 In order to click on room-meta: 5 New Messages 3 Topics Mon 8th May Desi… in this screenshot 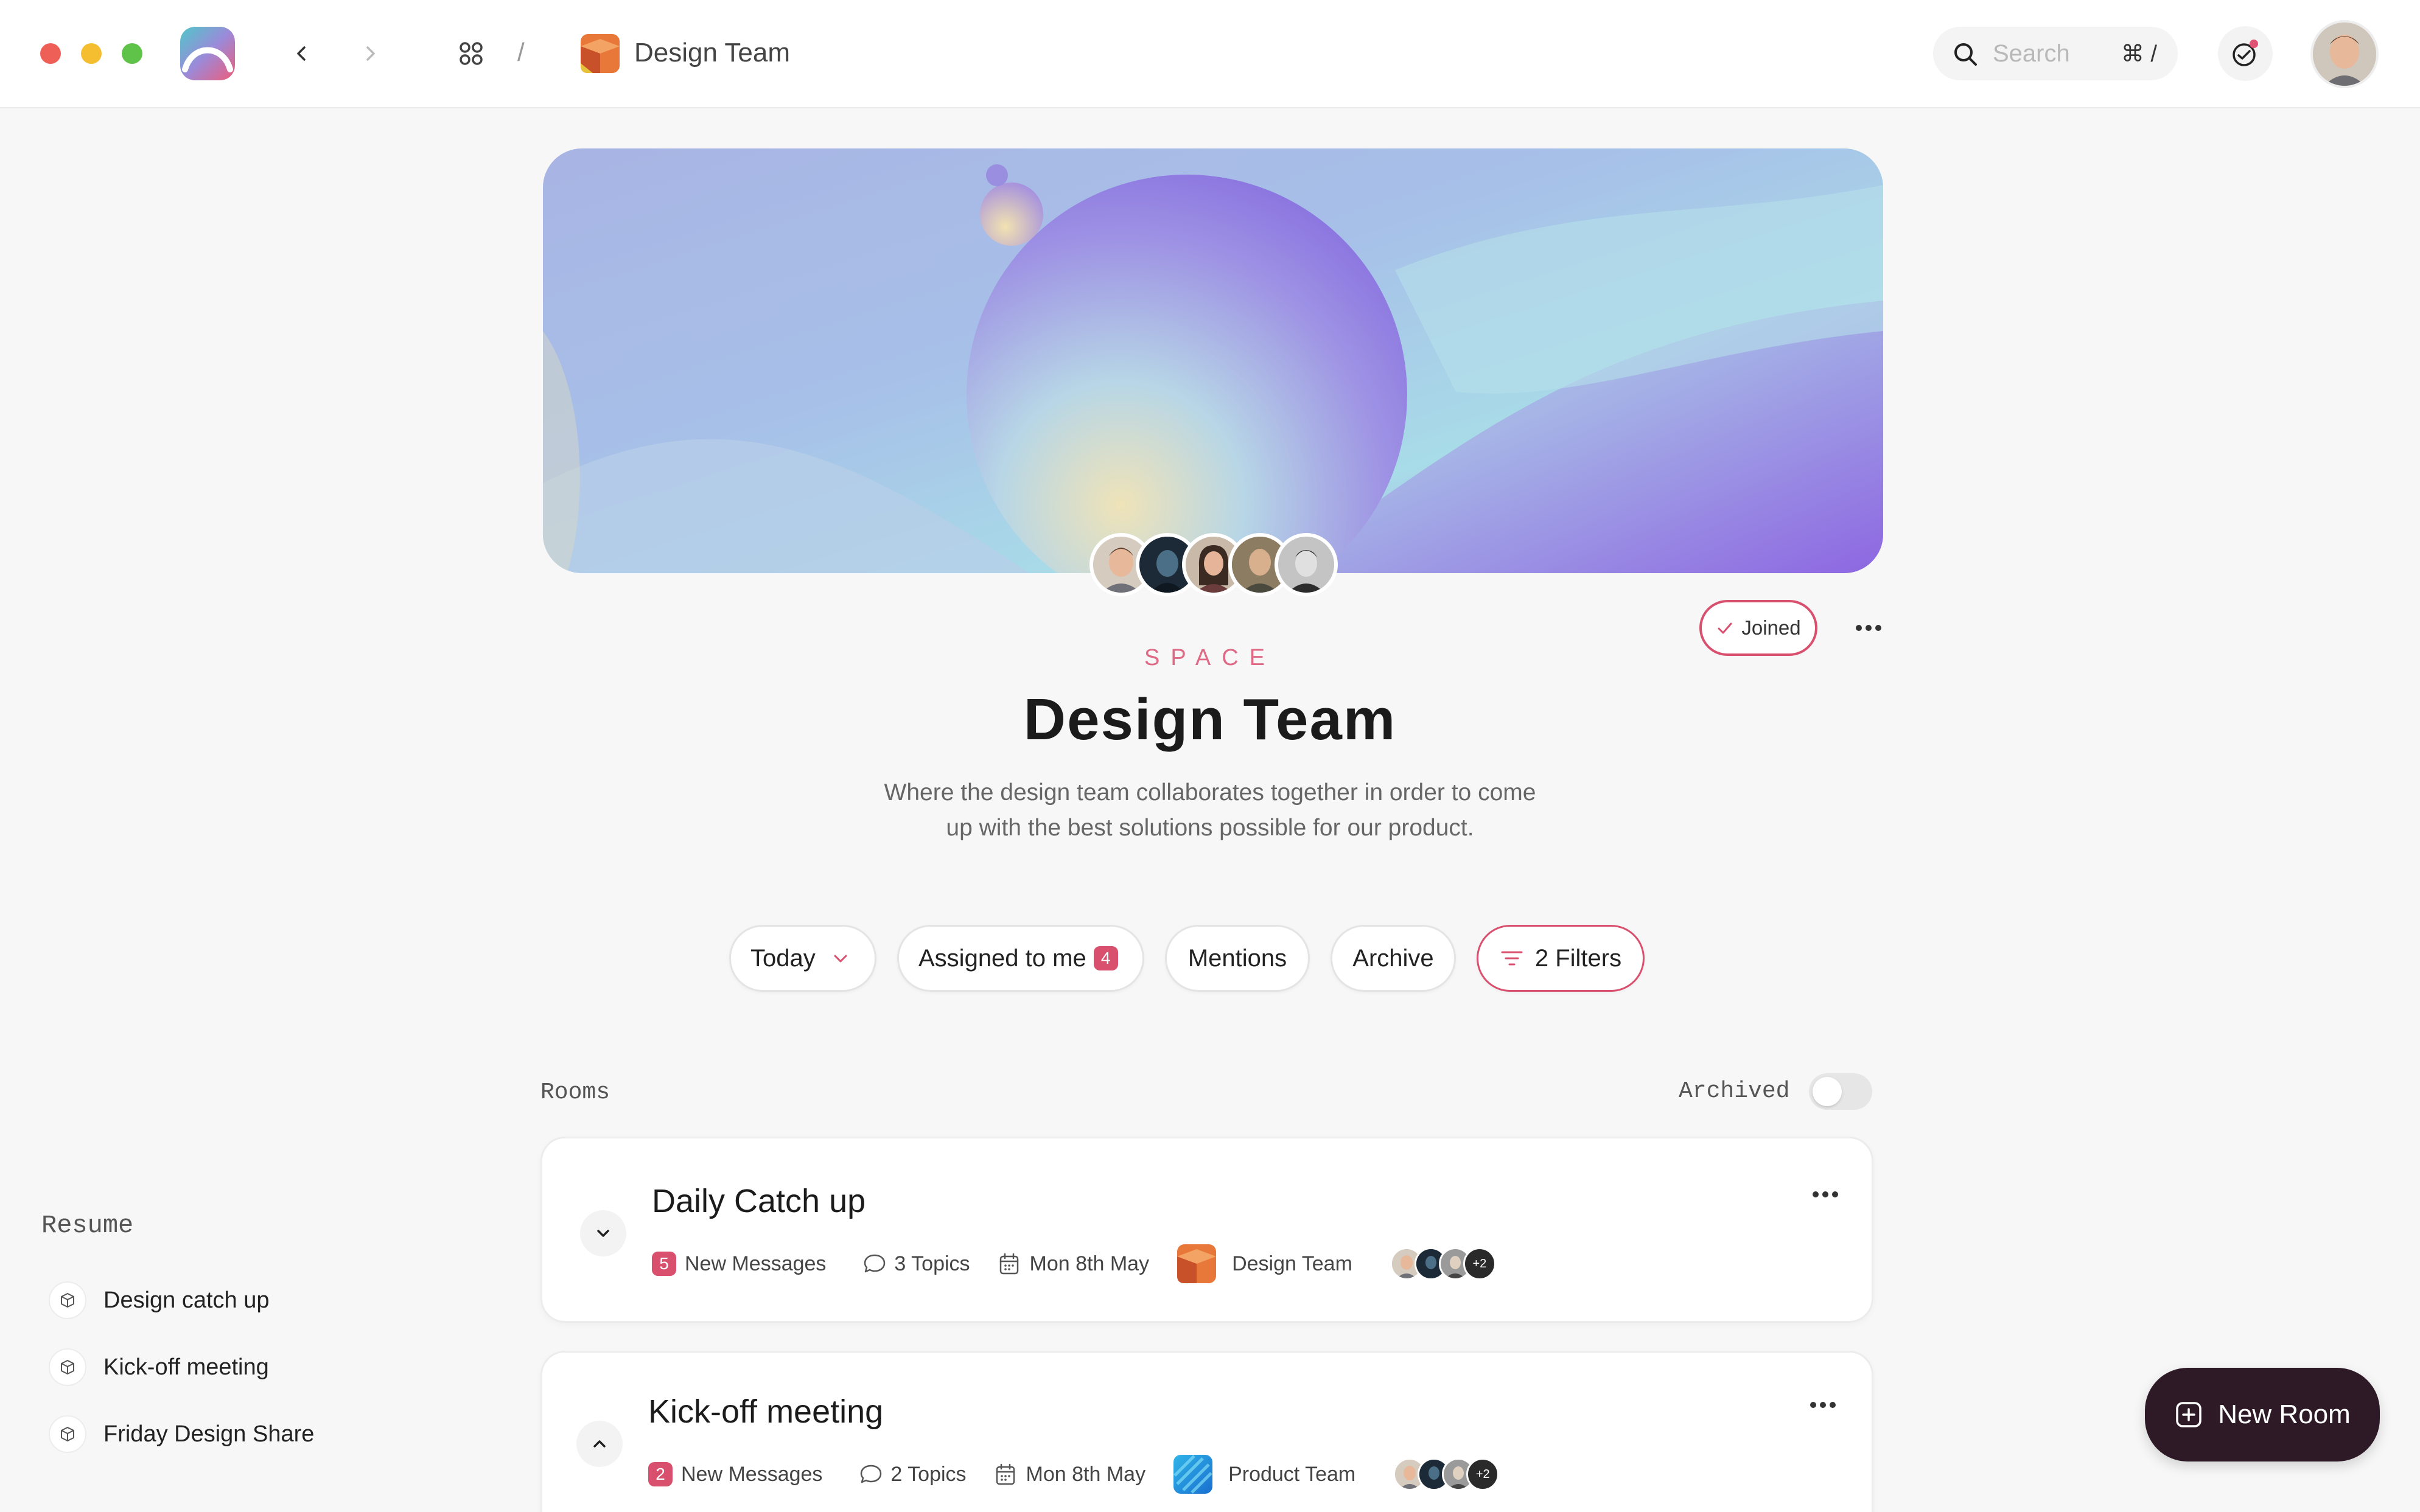, I will do `click(1074, 1263)`.